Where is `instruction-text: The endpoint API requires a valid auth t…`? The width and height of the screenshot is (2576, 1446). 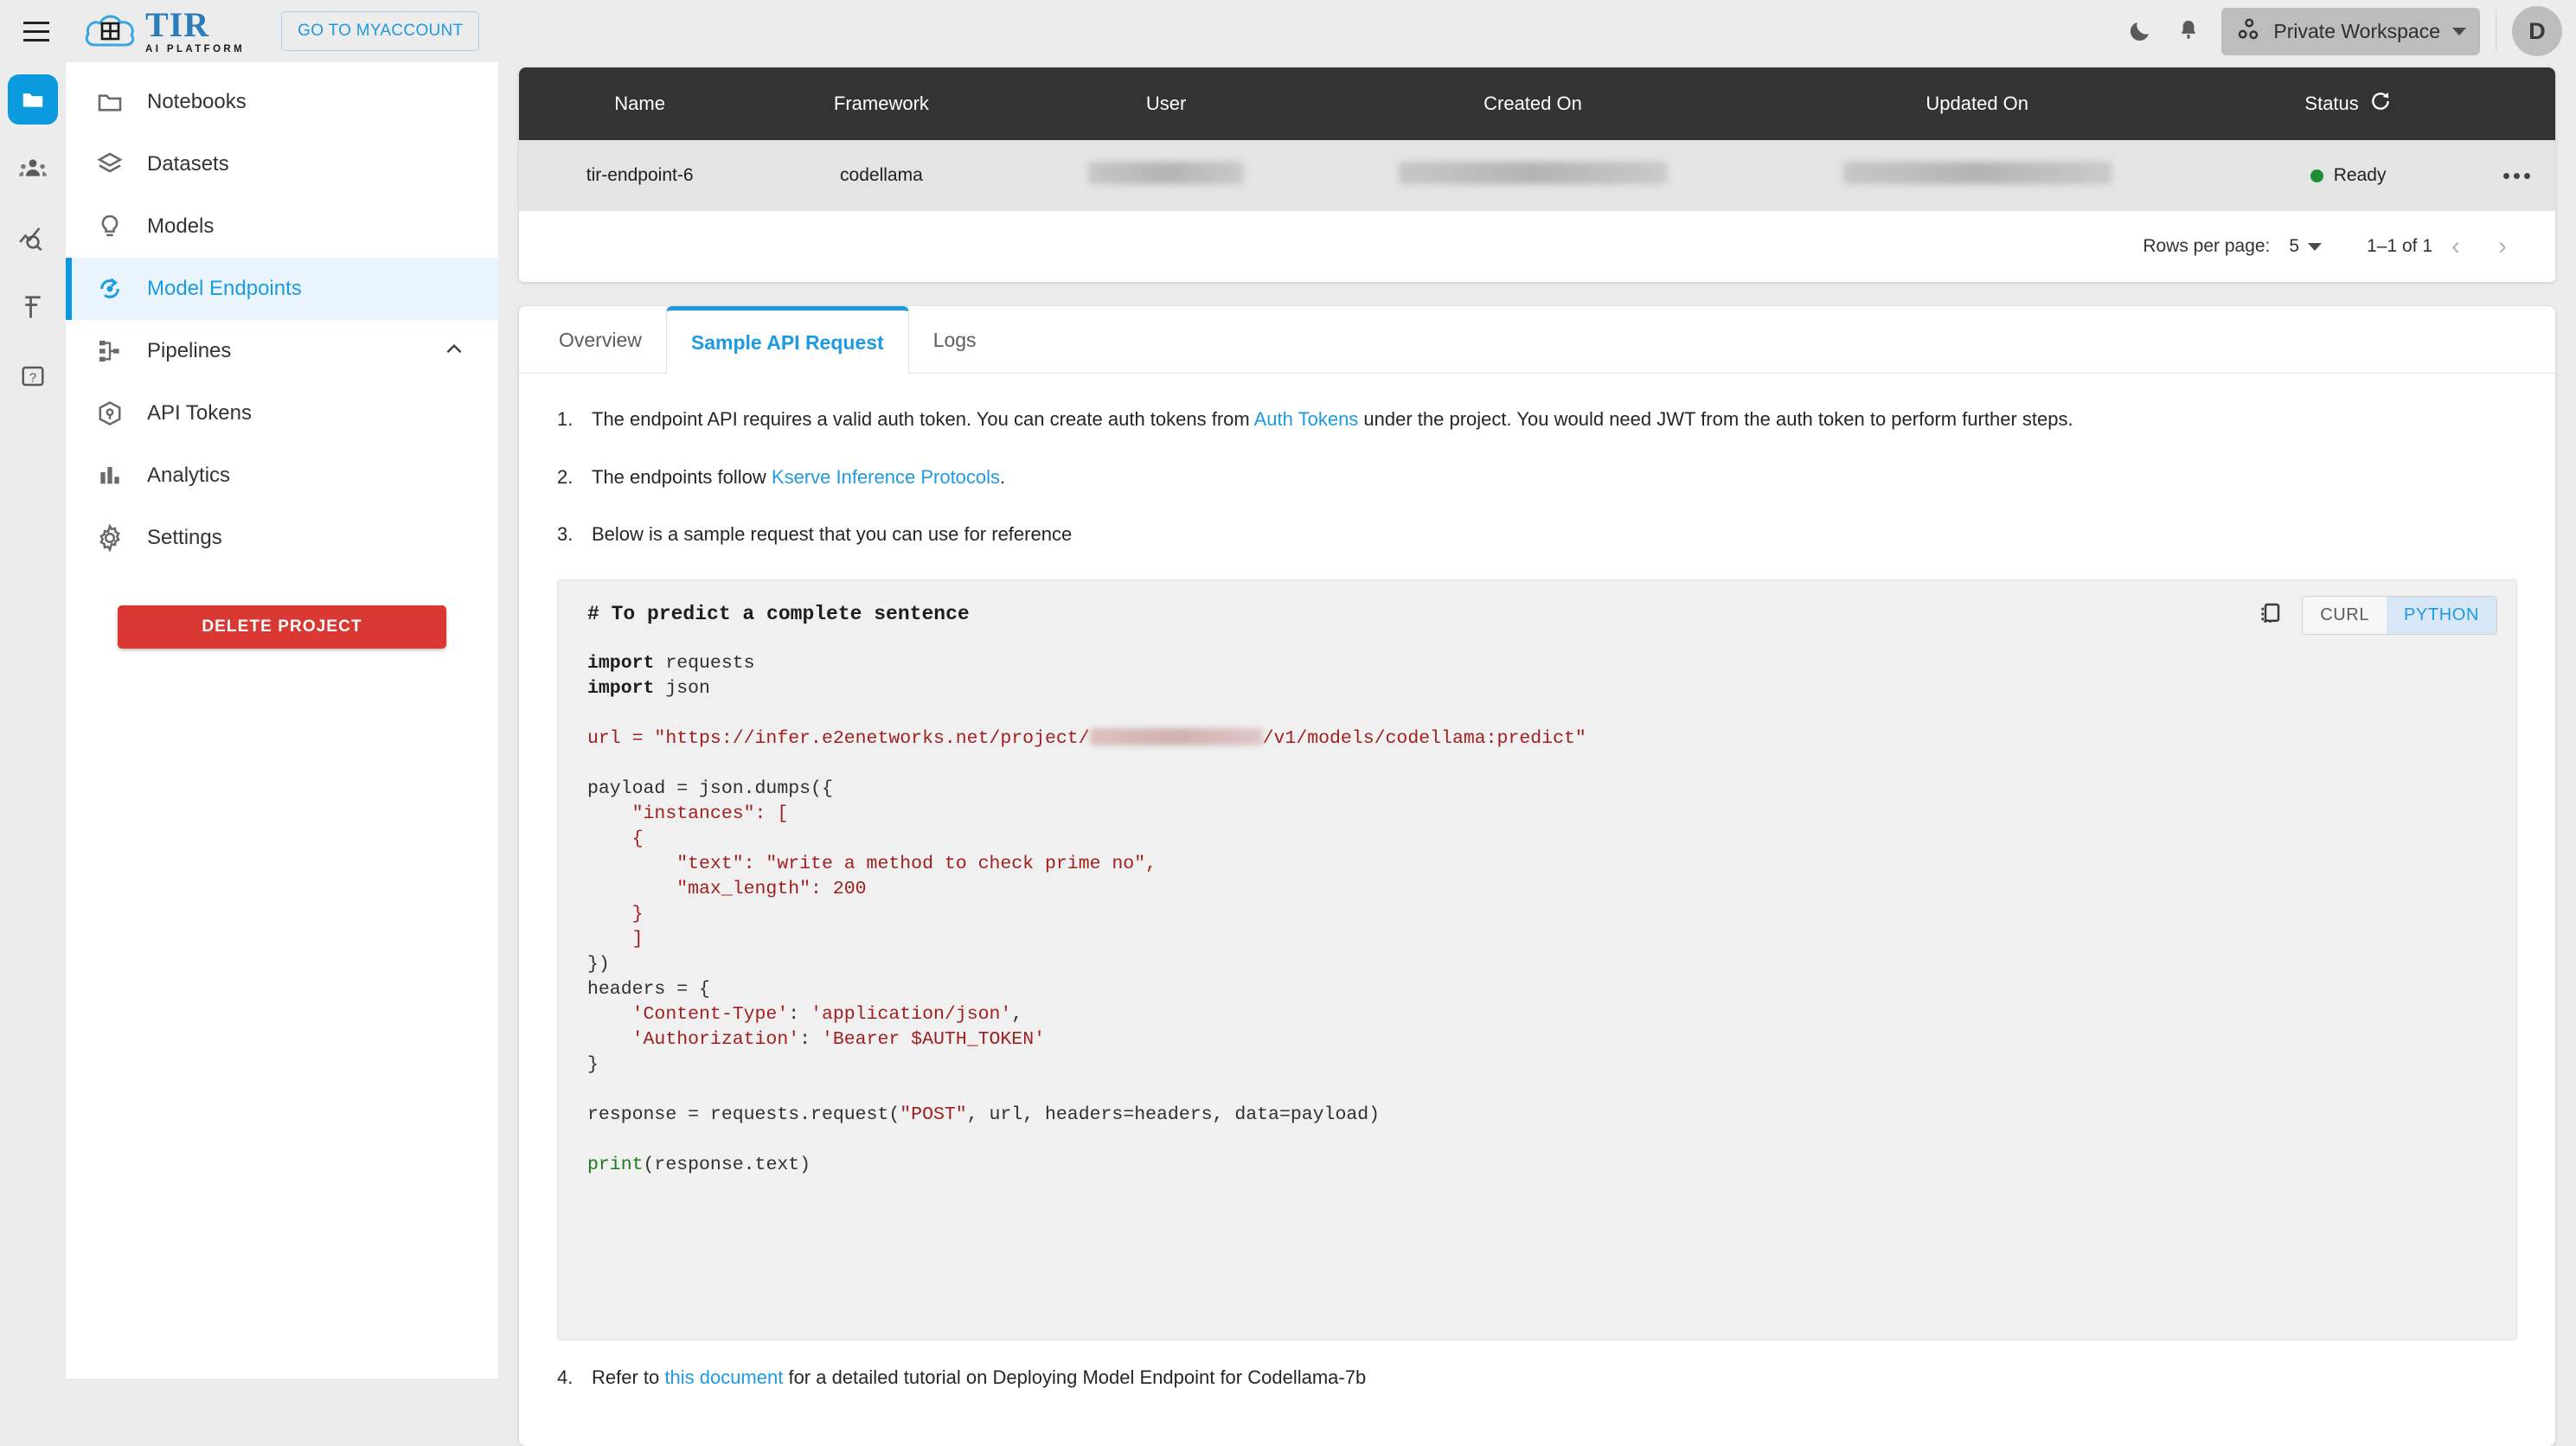 instruction-text: The endpoint API requires a valid auth t… is located at coordinates (1332, 419).